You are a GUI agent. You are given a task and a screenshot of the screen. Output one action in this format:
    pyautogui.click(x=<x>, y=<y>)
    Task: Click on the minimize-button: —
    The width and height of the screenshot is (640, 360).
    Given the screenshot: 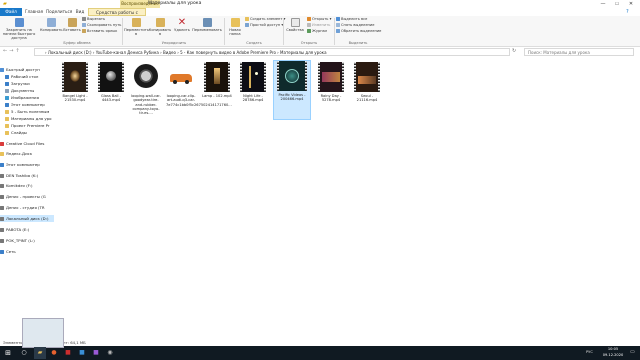 What is the action you would take?
    pyautogui.click(x=603, y=4)
    